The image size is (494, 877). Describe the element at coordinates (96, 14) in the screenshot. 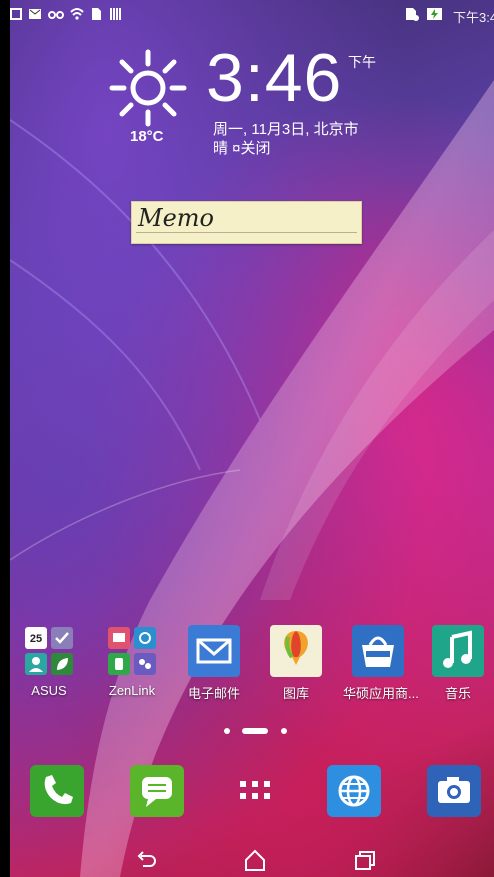

I see `sd-card-icon` at that location.